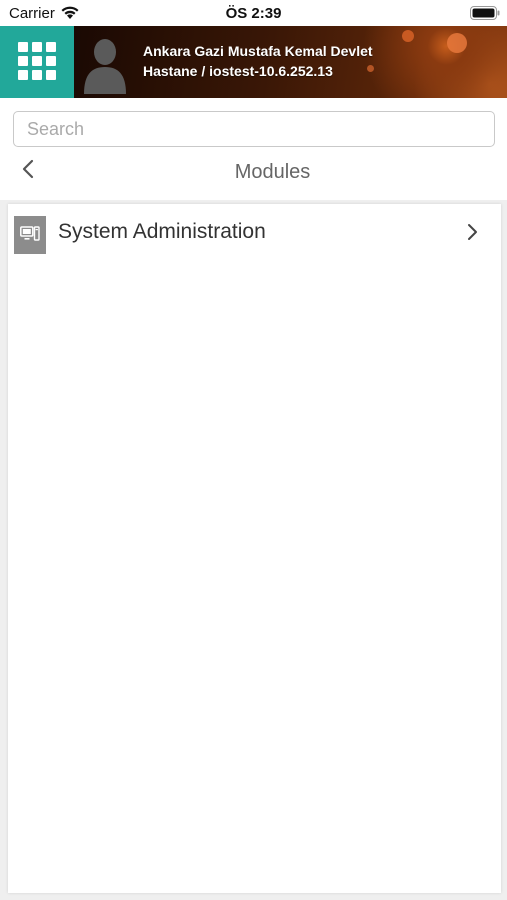 Image resolution: width=507 pixels, height=900 pixels. I want to click on clock: ÖS 2:39, so click(253, 13).